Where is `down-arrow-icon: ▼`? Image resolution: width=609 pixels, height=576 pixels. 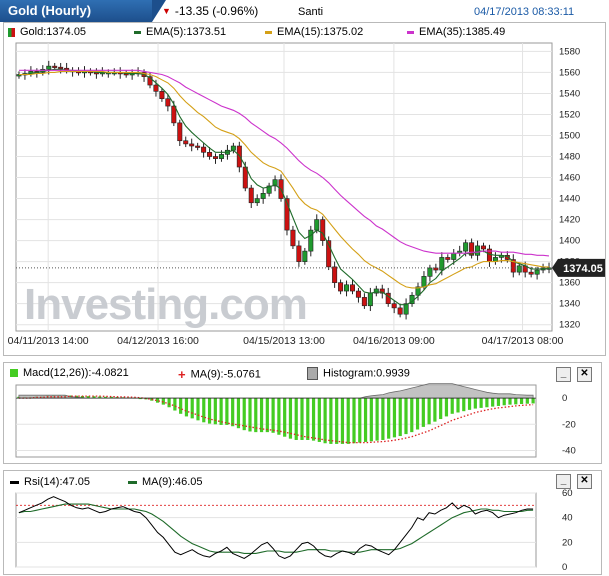 down-arrow-icon: ▼ is located at coordinates (166, 11).